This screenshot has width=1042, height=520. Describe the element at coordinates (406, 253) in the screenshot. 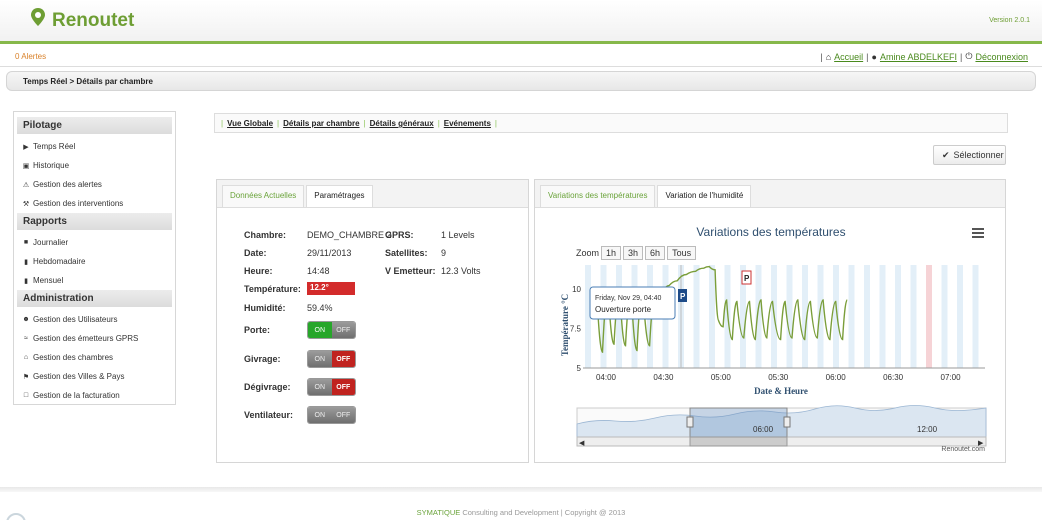

I see `satellites-label: Satellites:` at that location.